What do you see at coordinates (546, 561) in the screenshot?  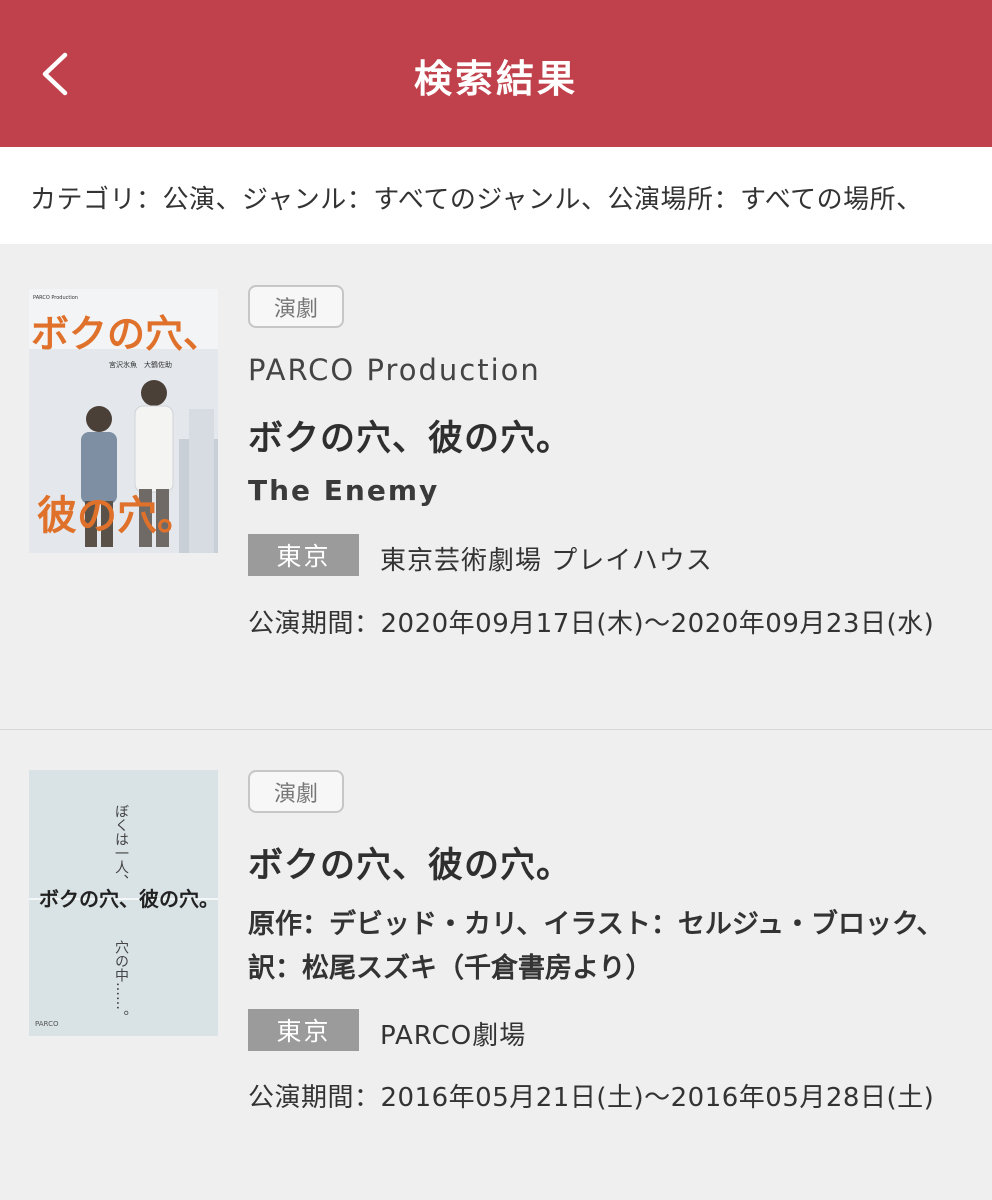 I see `venue-name: 東京芸術劇場 プレイハウス` at bounding box center [546, 561].